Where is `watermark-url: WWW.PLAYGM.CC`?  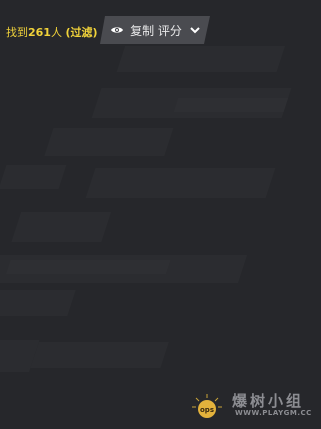 watermark-url: WWW.PLAYGM.CC is located at coordinates (273, 413).